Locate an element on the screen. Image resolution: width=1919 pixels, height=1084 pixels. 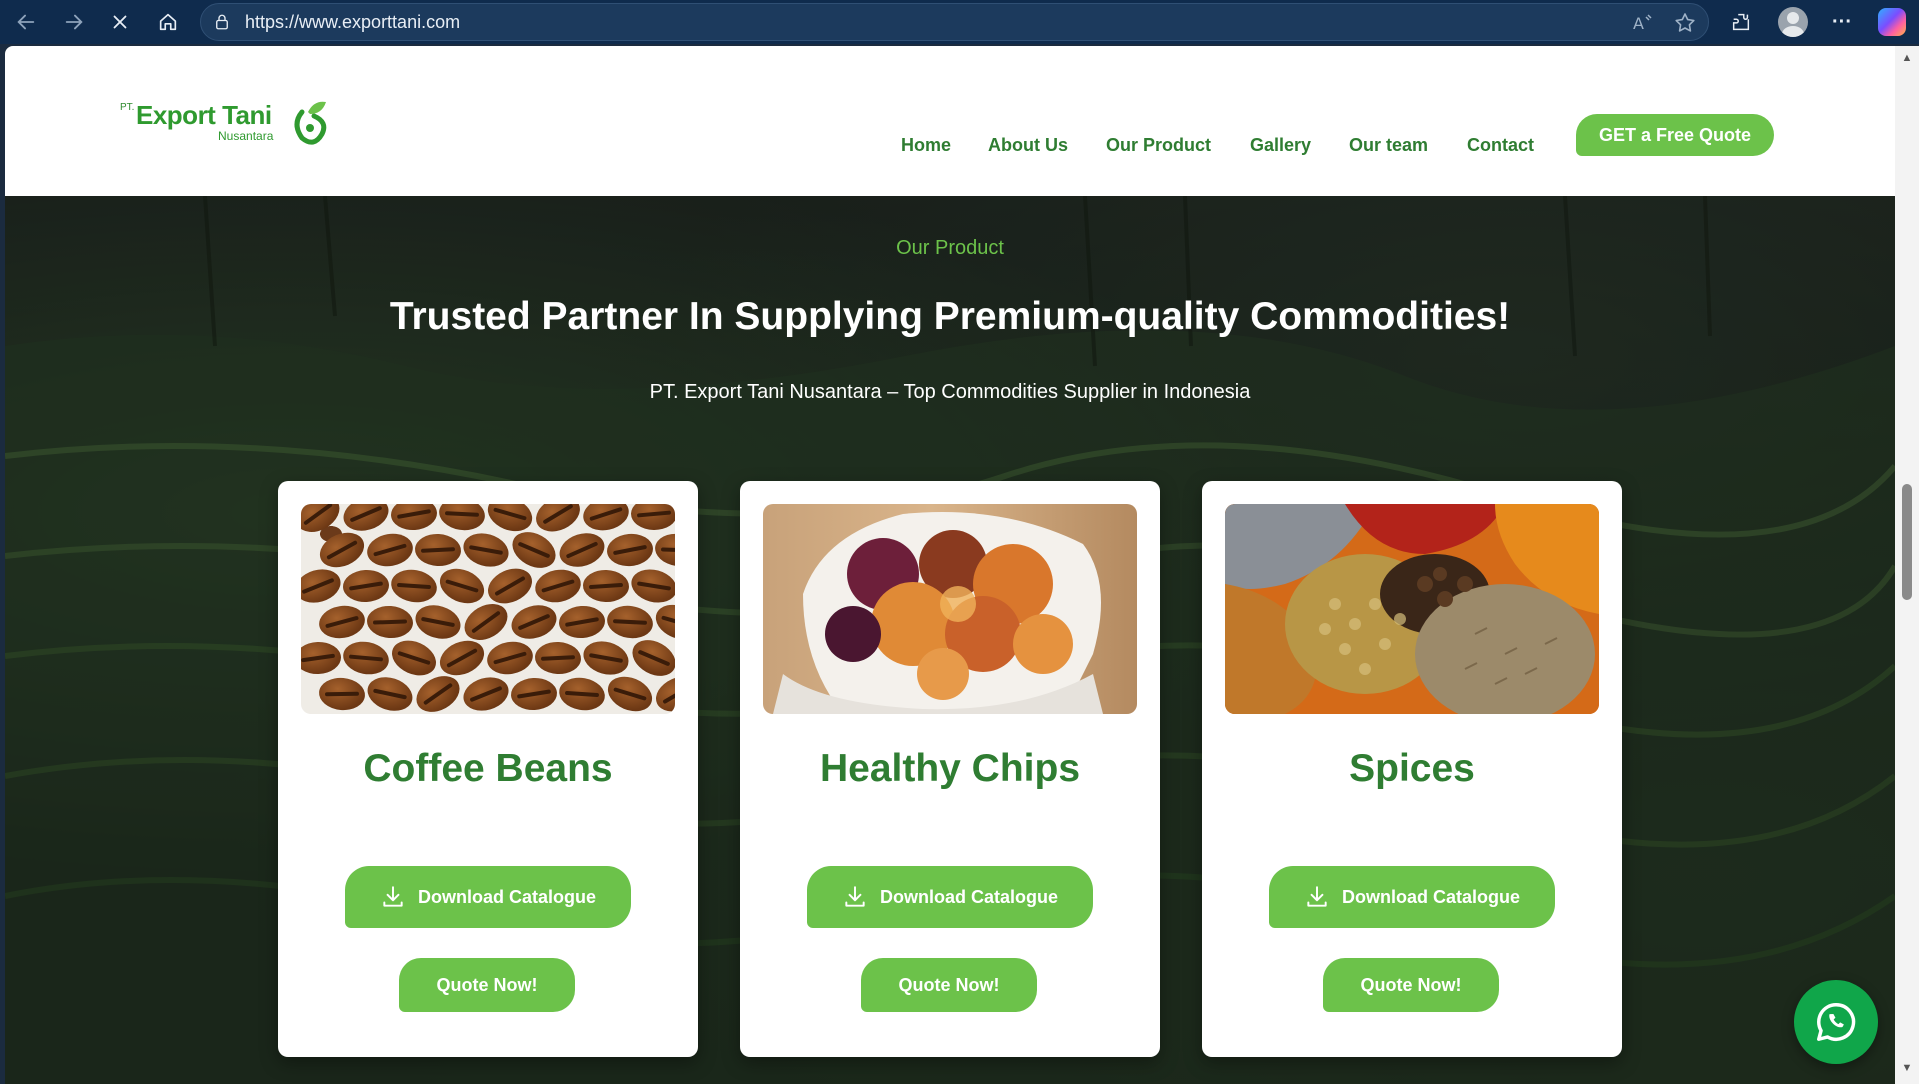
nav-gallery: Gallery is located at coordinates (1280, 145).